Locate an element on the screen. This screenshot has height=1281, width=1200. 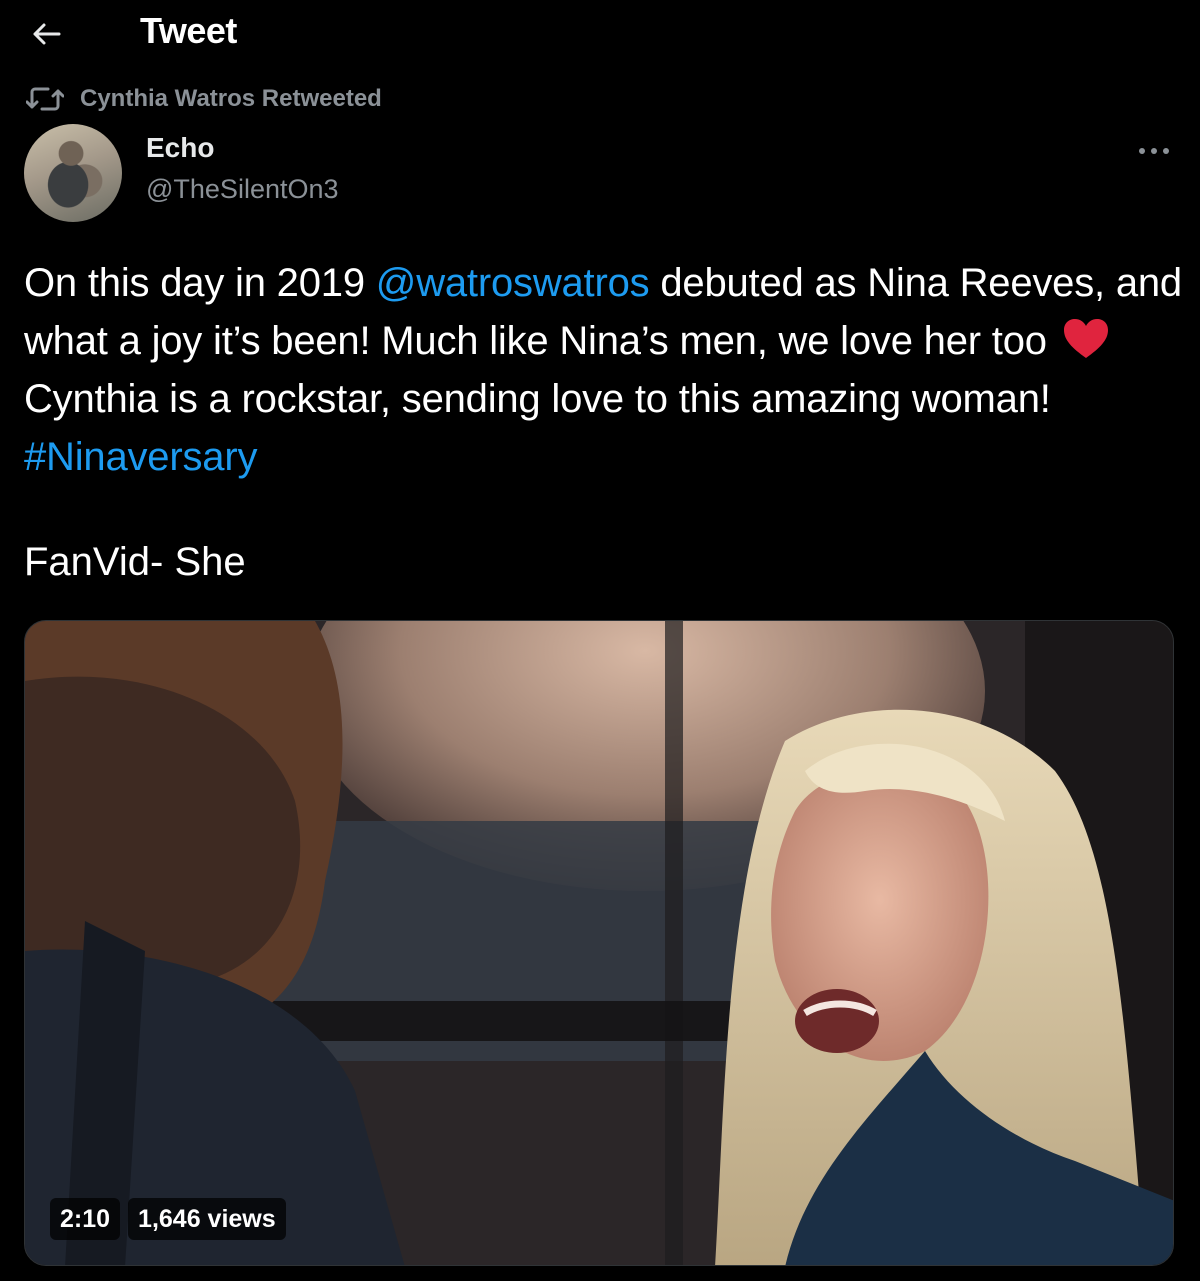
tweet-text-second-paragraph: FanVid- She is located at coordinates (135, 562).